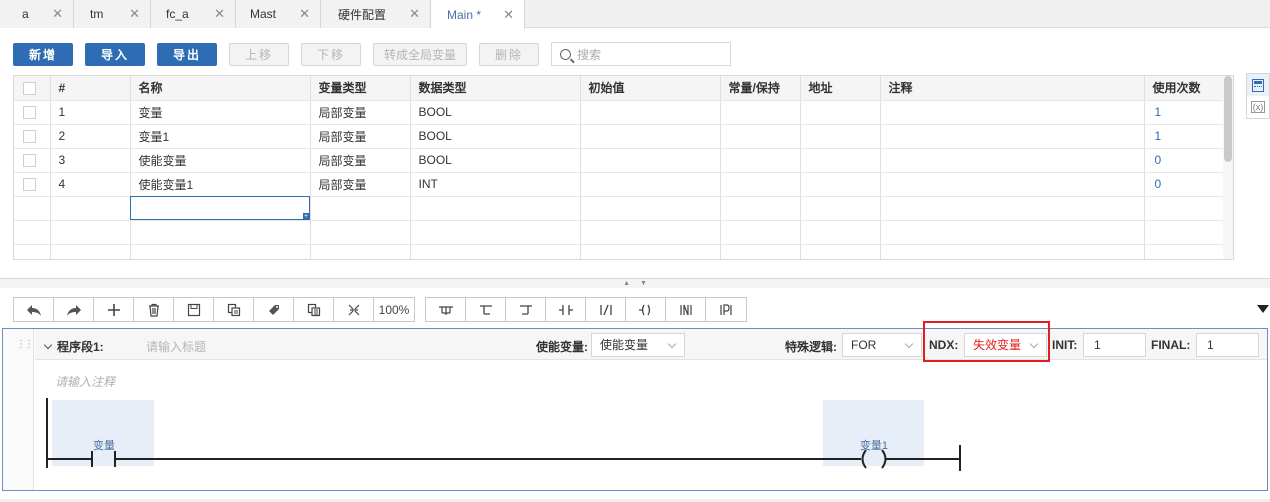 This screenshot has width=1270, height=502. I want to click on enable-select: 使能变量, so click(638, 345).